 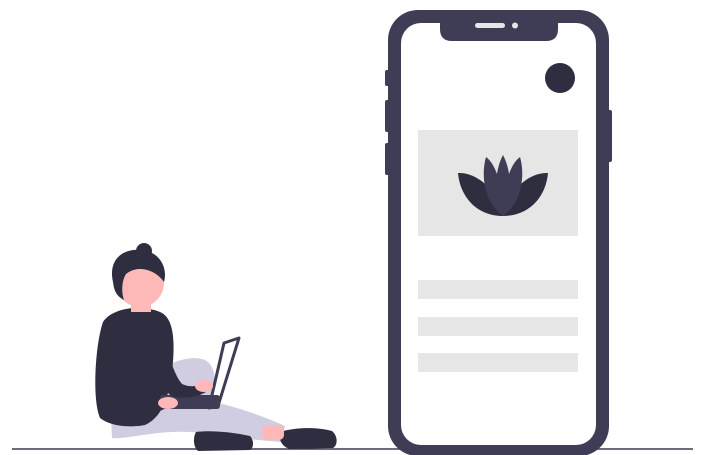 I want to click on person-hair-bun, so click(x=144, y=251).